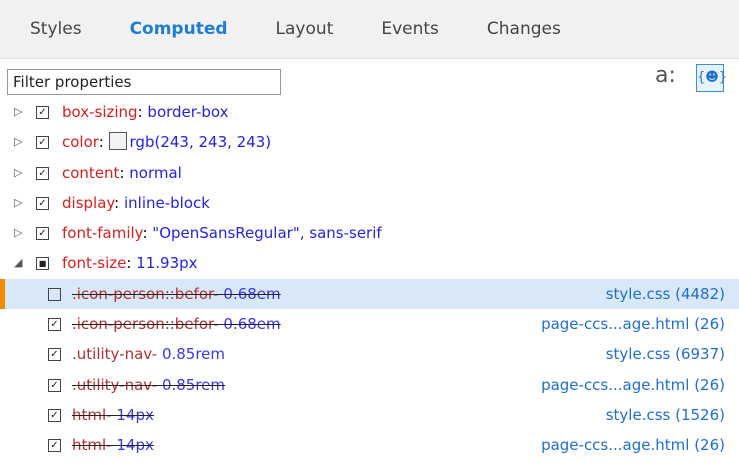 This screenshot has height=468, width=739. Describe the element at coordinates (665, 354) in the screenshot. I see `source-link: style.css (6937)` at that location.